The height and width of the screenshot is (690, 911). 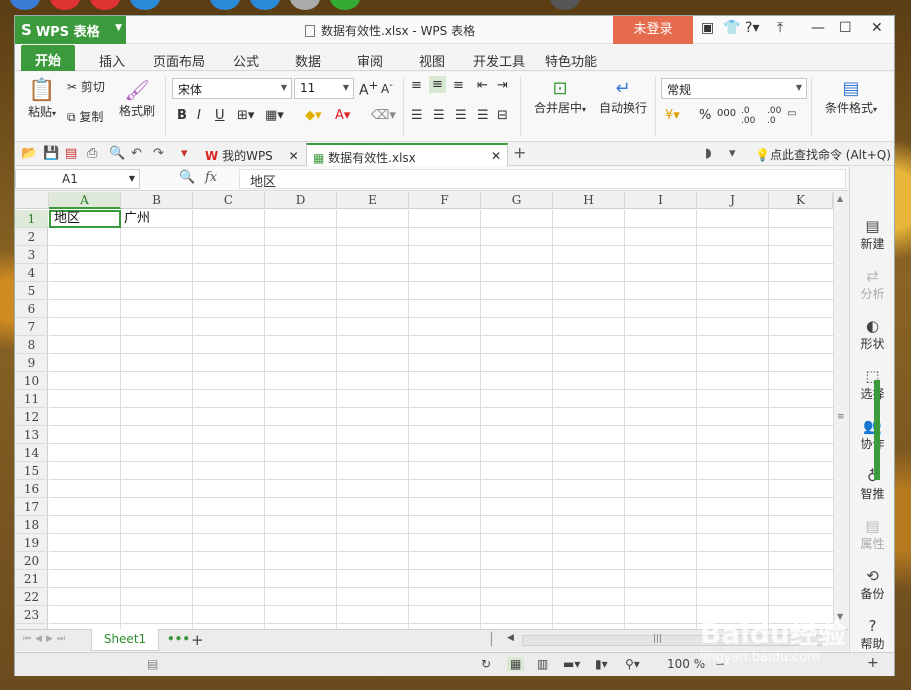 I want to click on number-format-select: 常规 ▼, so click(x=734, y=88).